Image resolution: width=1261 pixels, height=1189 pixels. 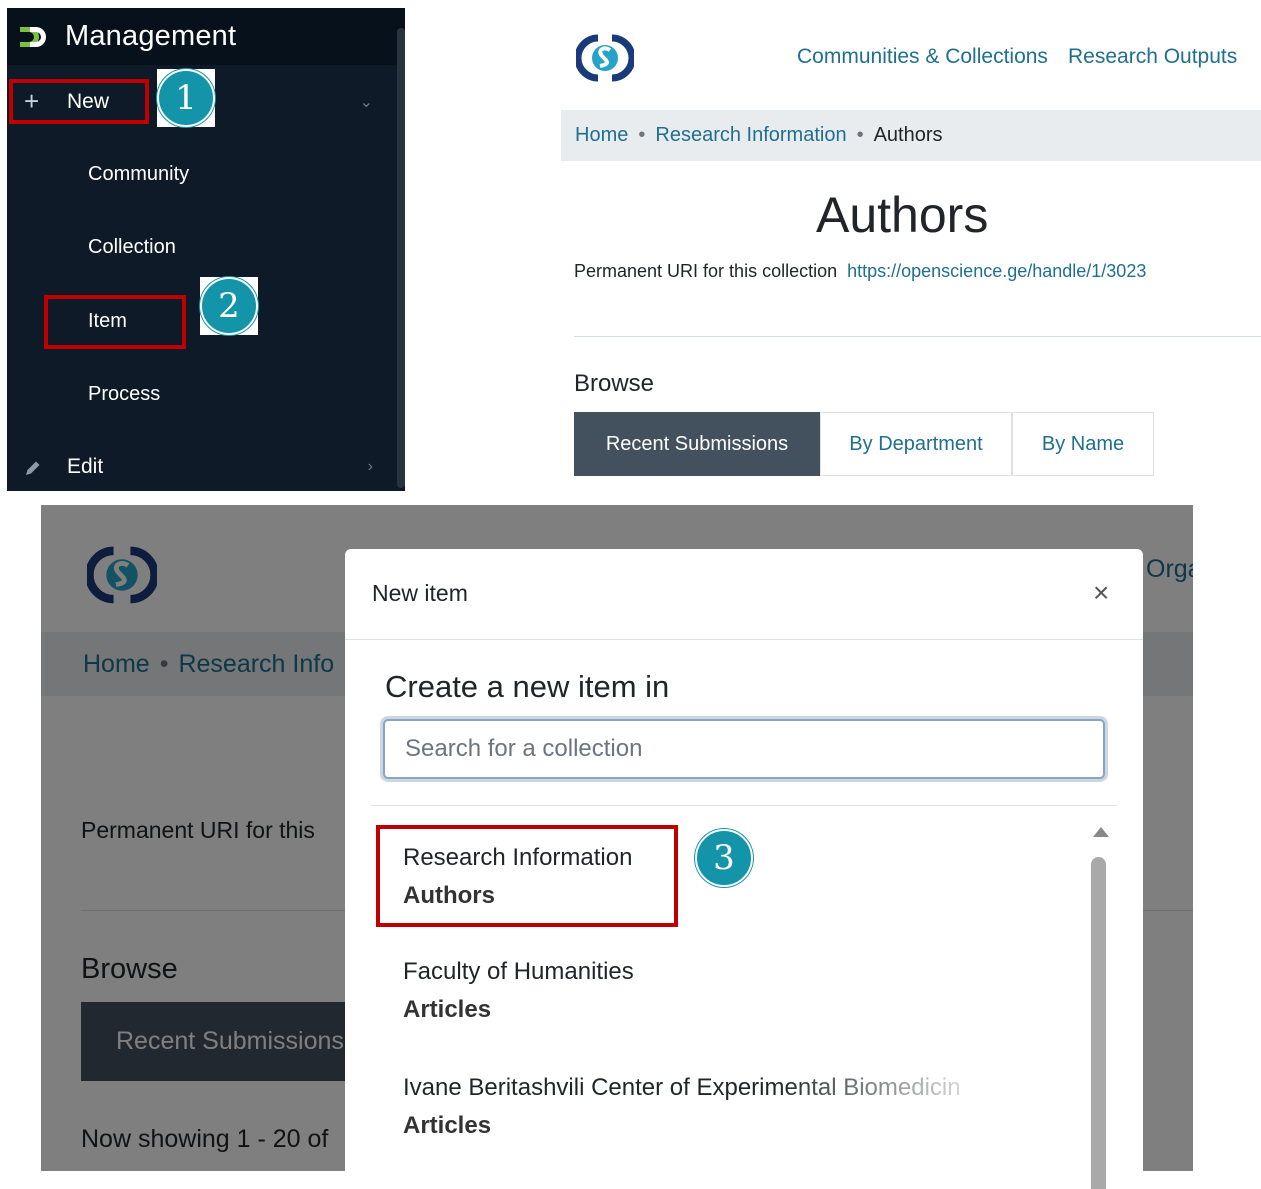 What do you see at coordinates (1083, 444) in the screenshot?
I see `tab-by-name: By Name` at bounding box center [1083, 444].